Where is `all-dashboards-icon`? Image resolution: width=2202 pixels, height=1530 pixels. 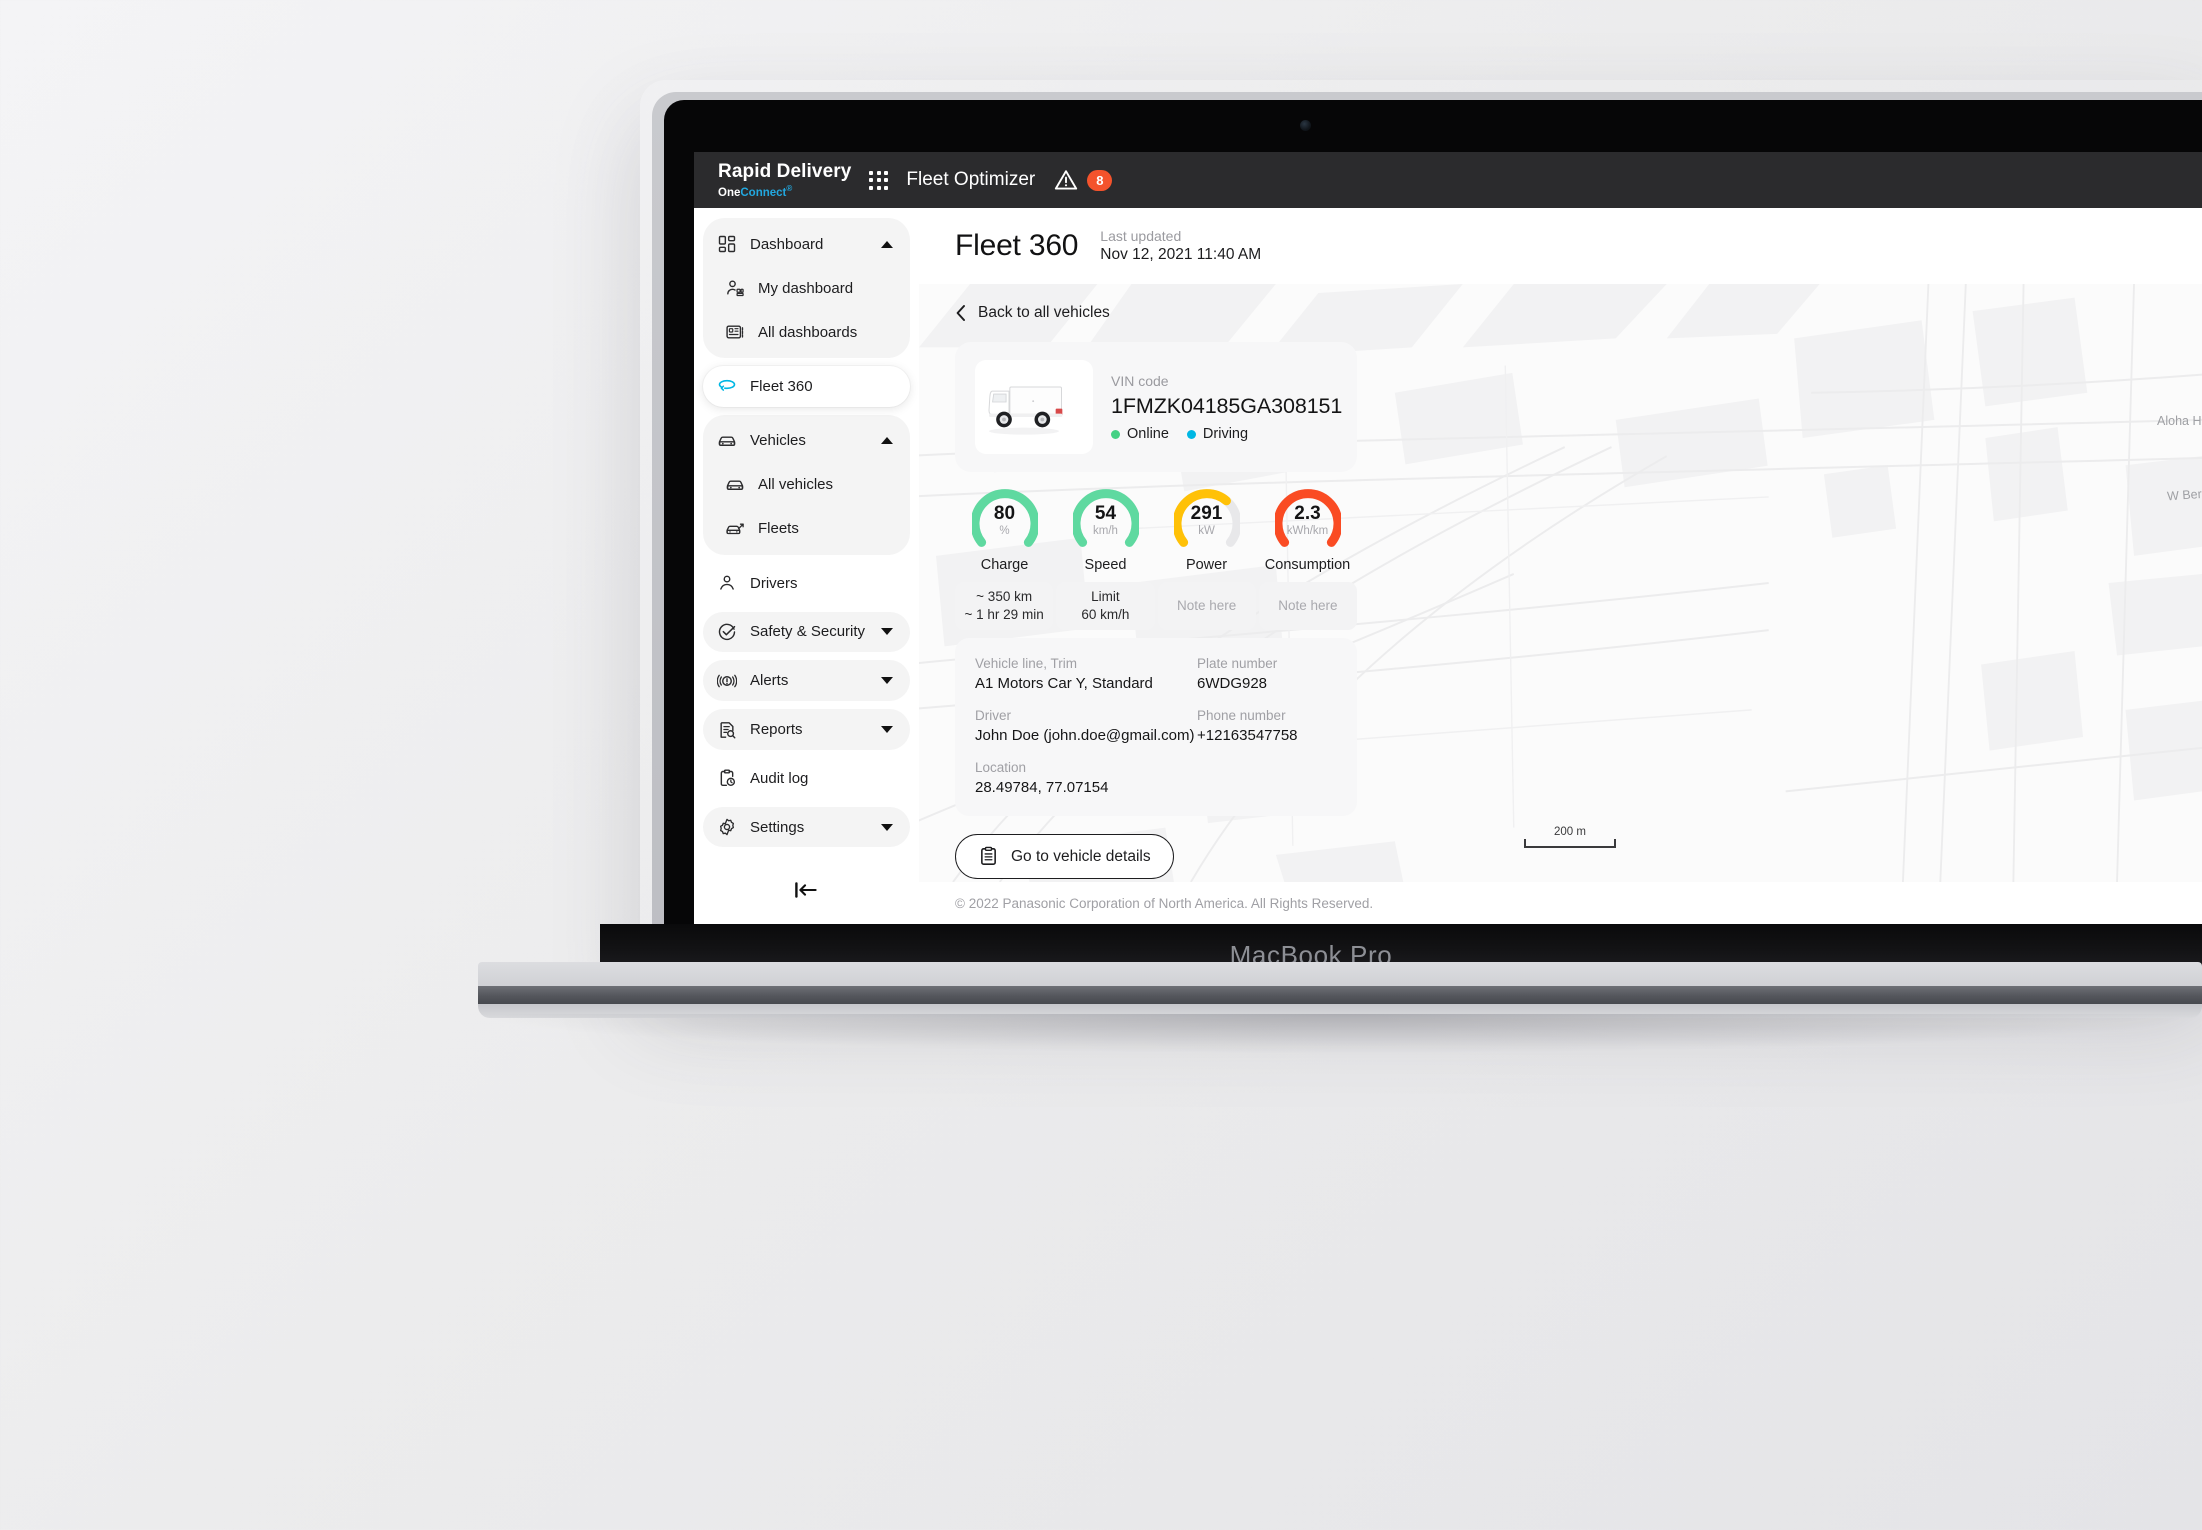 all-dashboards-icon is located at coordinates (735, 332).